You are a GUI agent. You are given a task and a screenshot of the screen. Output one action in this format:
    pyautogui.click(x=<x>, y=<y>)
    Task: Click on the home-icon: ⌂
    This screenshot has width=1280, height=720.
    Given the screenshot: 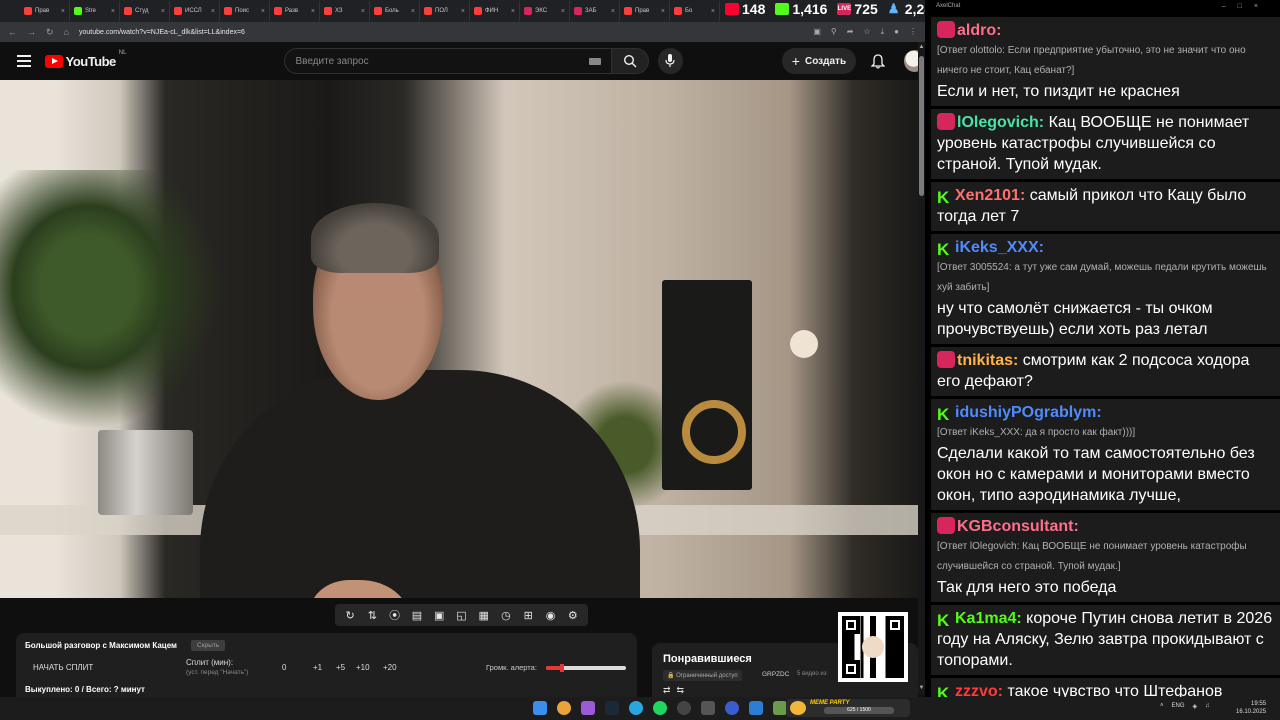 What is the action you would take?
    pyautogui.click(x=66, y=32)
    